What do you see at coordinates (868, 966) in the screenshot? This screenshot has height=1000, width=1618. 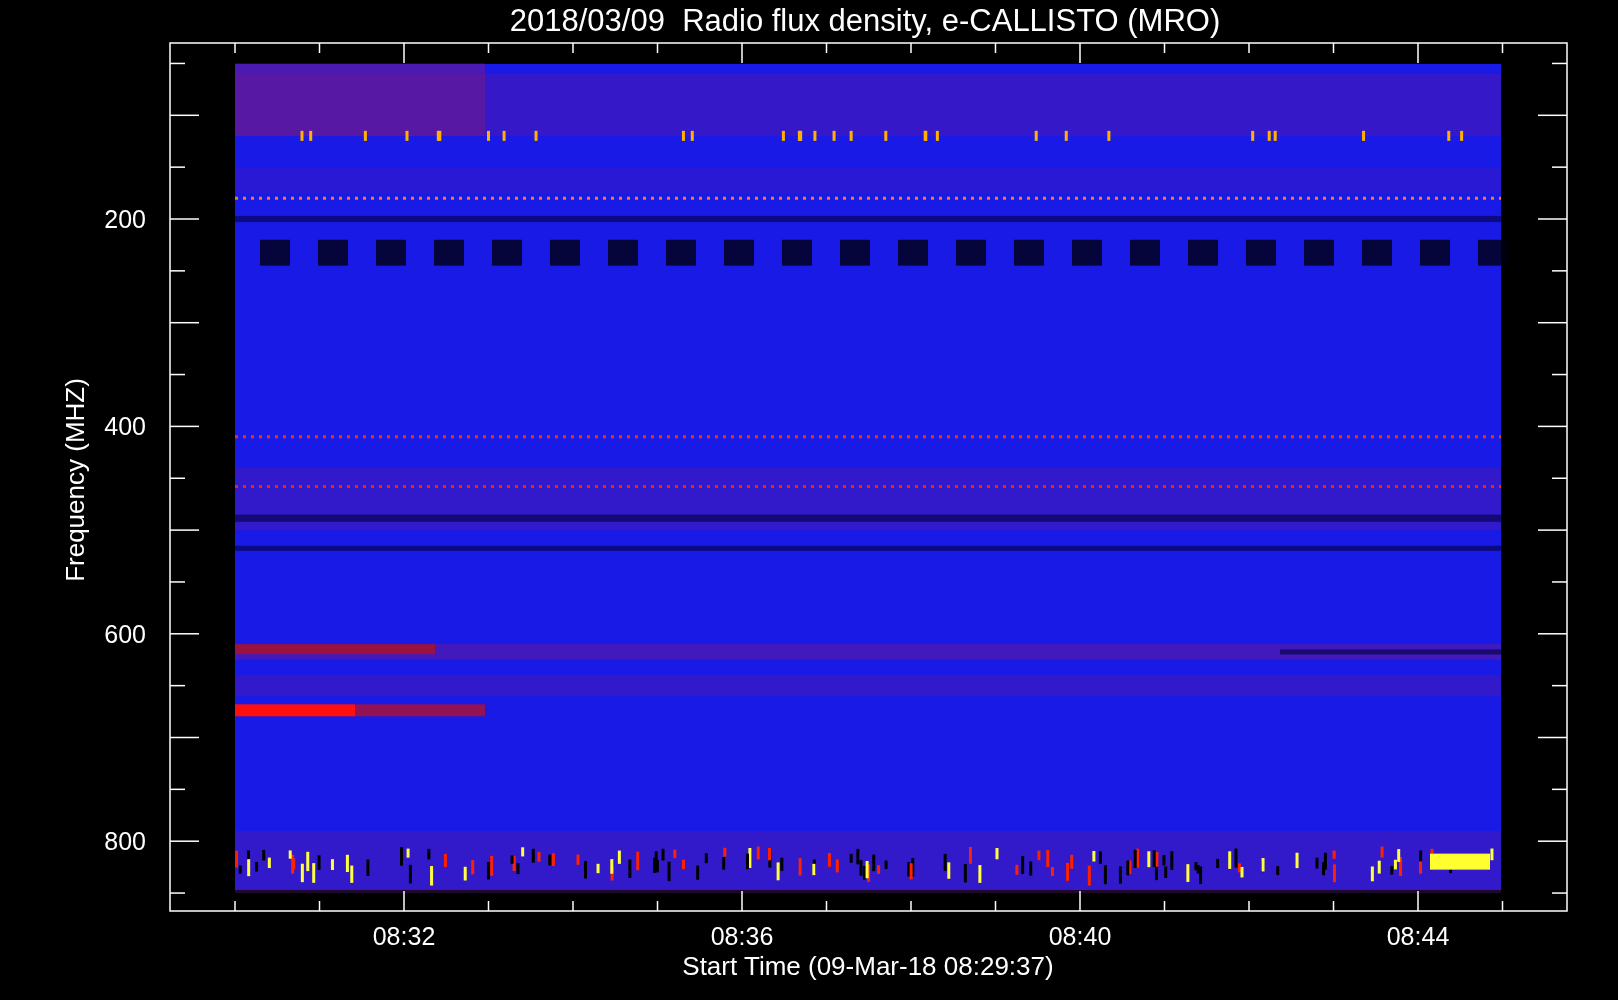 I see `x-axis-title: Start Time (09-Mar-18 08:29:37)` at bounding box center [868, 966].